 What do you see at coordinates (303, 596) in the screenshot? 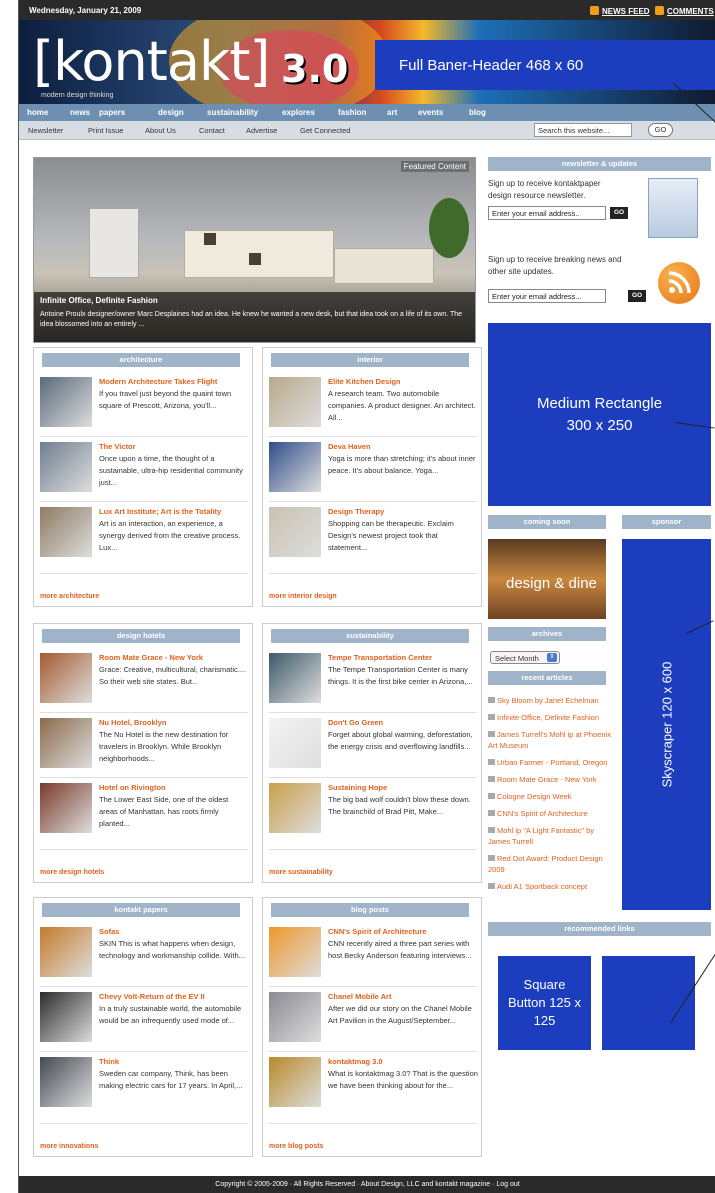
I see `more-link: more interior design` at bounding box center [303, 596].